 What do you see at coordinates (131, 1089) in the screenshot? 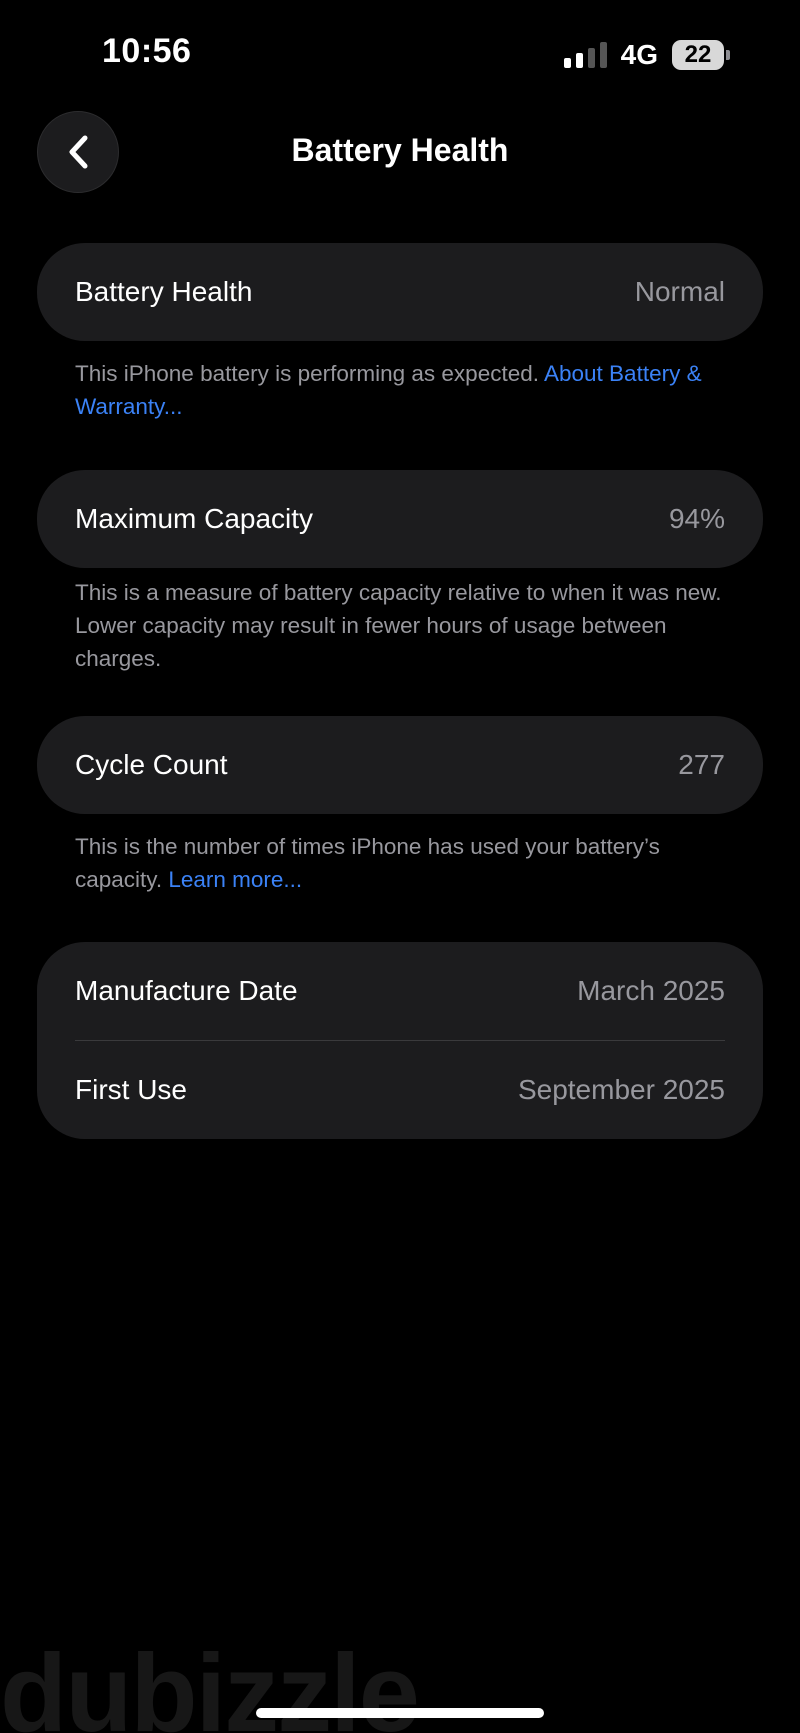
I see `first-use-label: First Use` at bounding box center [131, 1089].